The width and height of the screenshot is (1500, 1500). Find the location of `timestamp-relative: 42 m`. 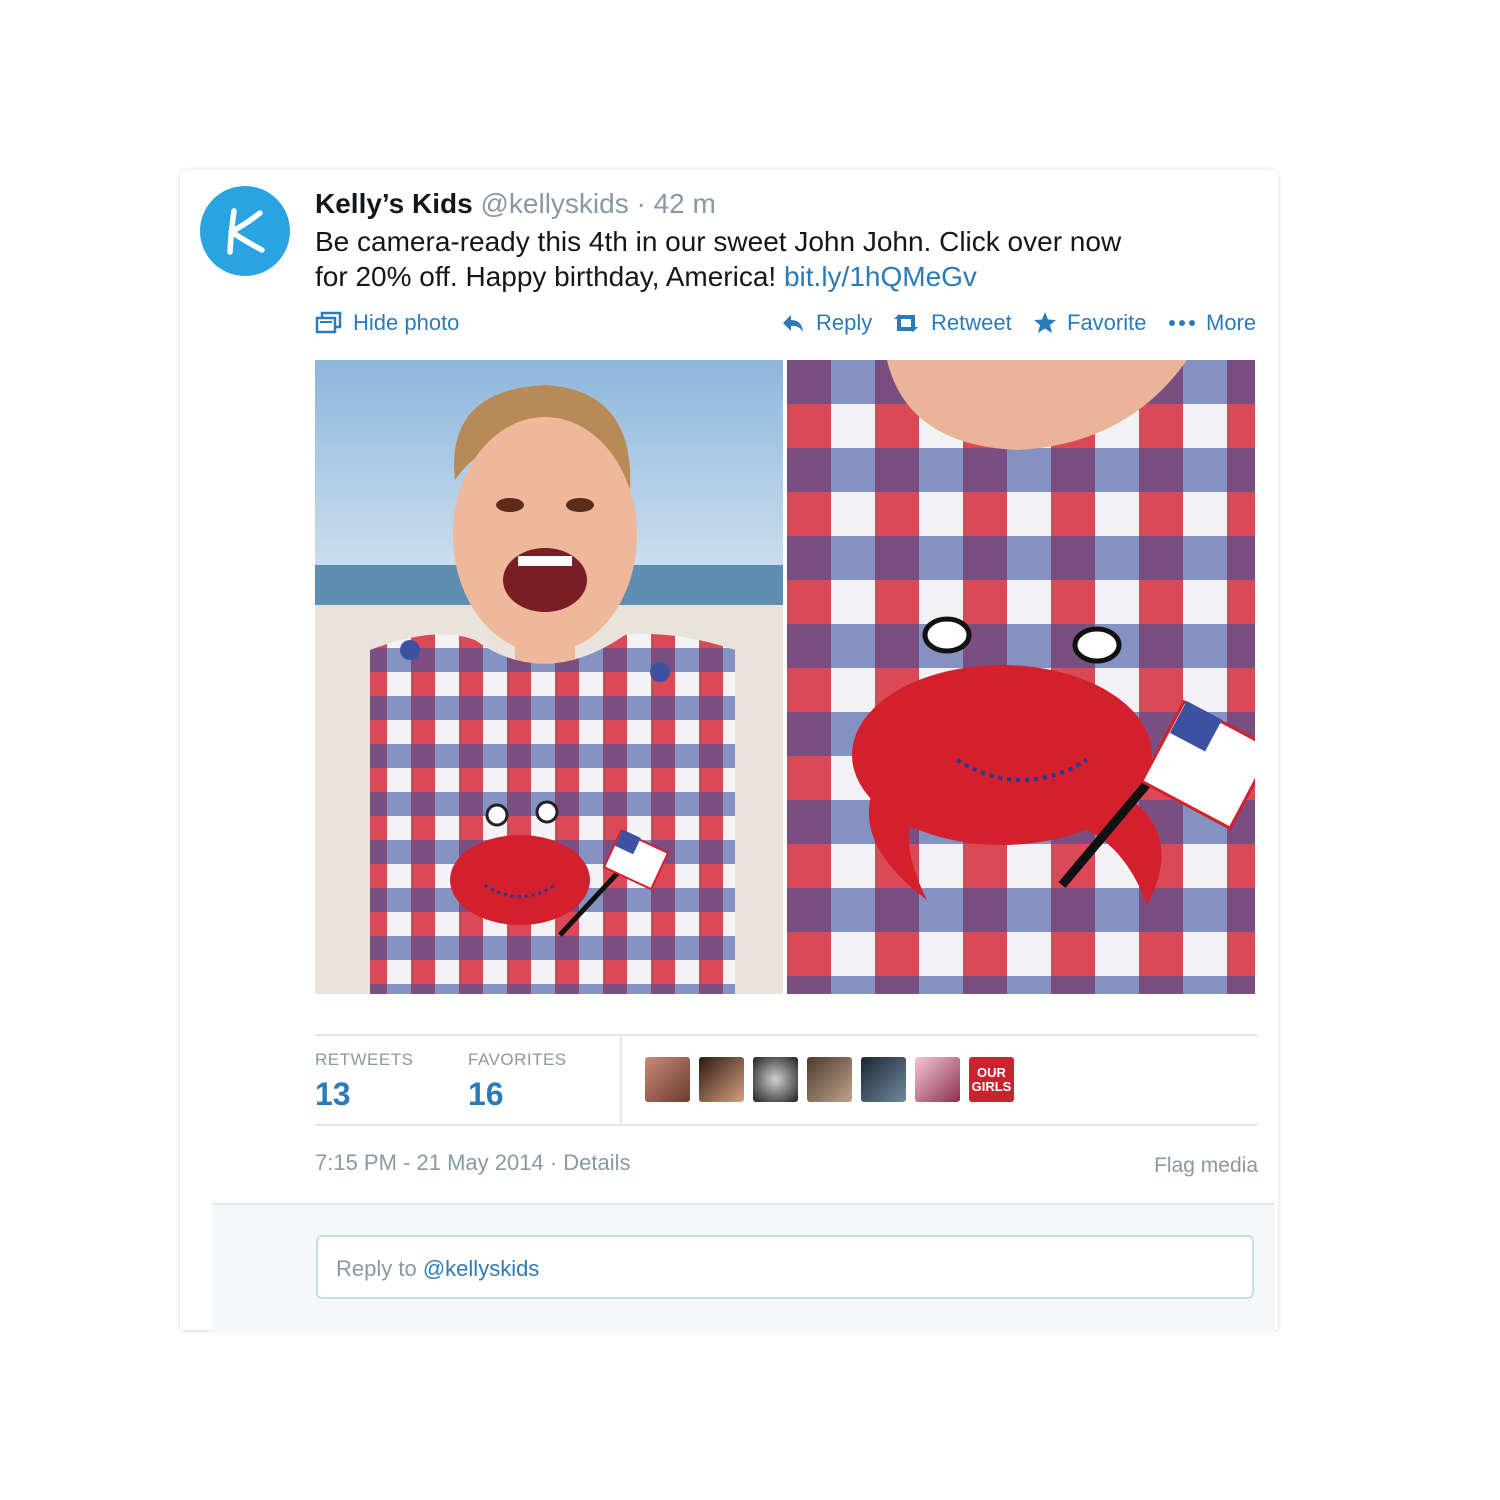

timestamp-relative: 42 m is located at coordinates (685, 203).